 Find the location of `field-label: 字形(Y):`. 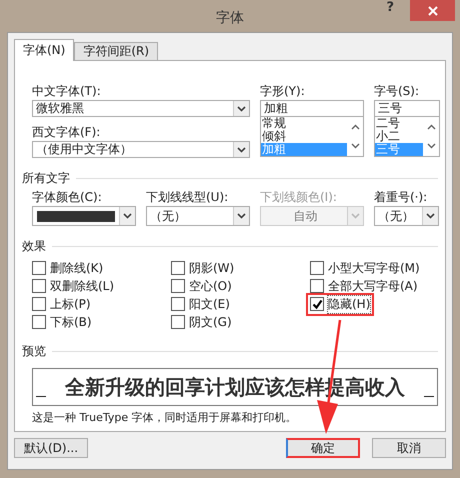

field-label: 字形(Y): is located at coordinates (283, 91).